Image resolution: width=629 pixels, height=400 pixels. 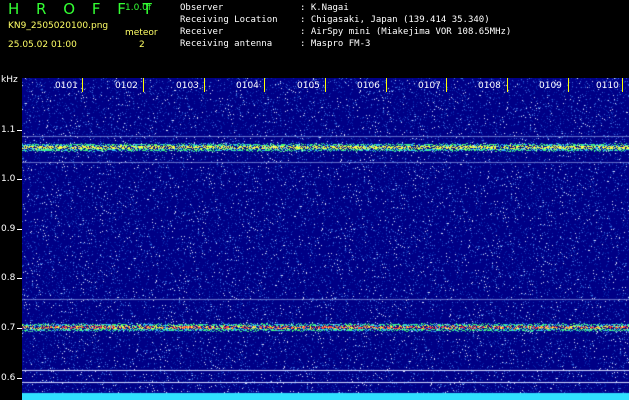 I want to click on y-tick-label: 0.8, so click(x=8, y=278).